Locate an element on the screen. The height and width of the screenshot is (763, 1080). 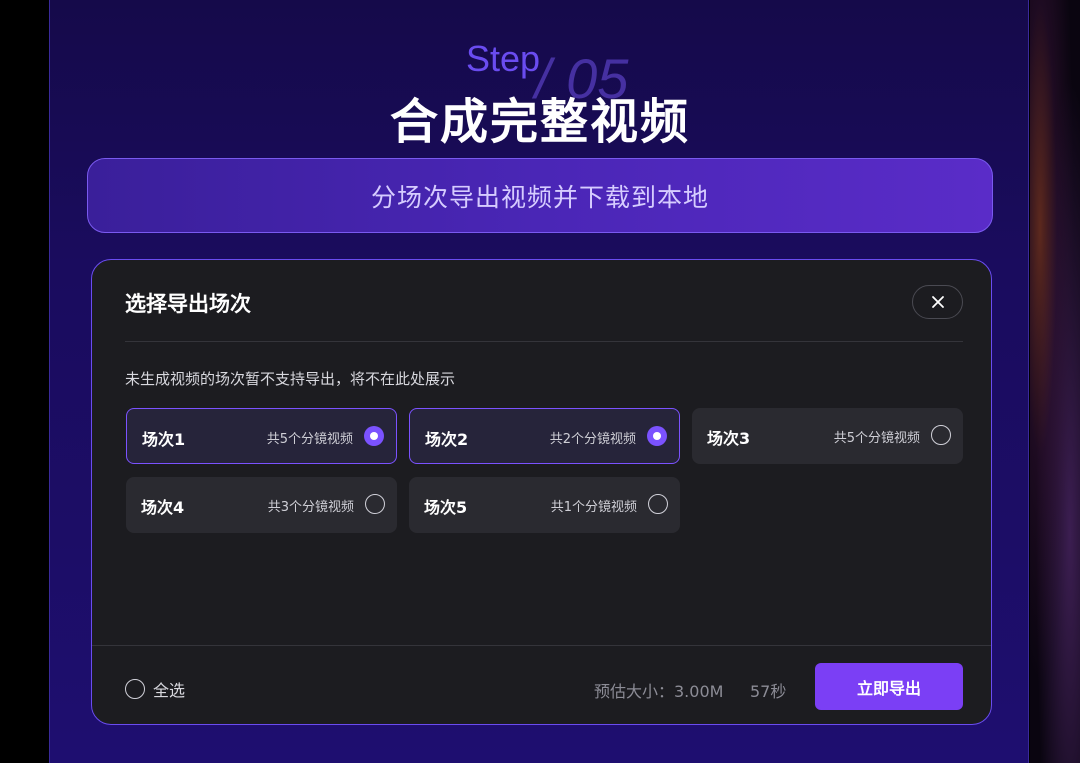
close-button is located at coordinates (937, 302).